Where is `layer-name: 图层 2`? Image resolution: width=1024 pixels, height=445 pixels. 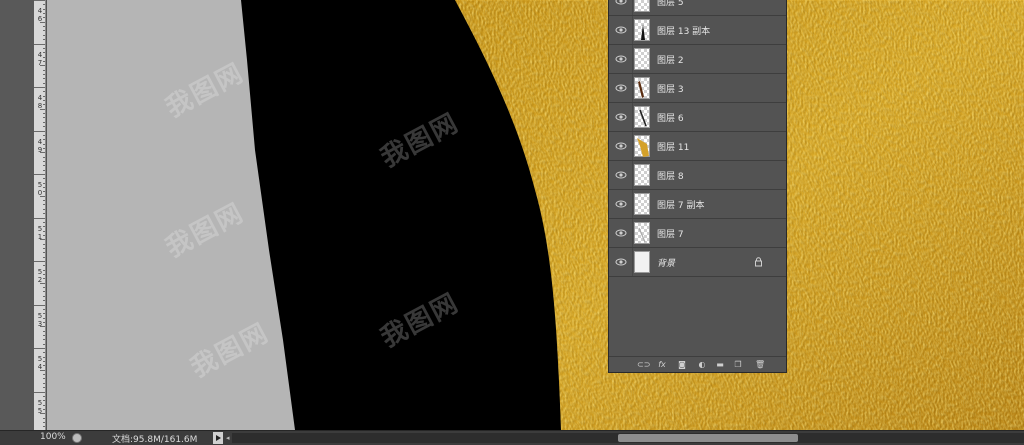
layer-name: 图层 2 is located at coordinates (670, 59).